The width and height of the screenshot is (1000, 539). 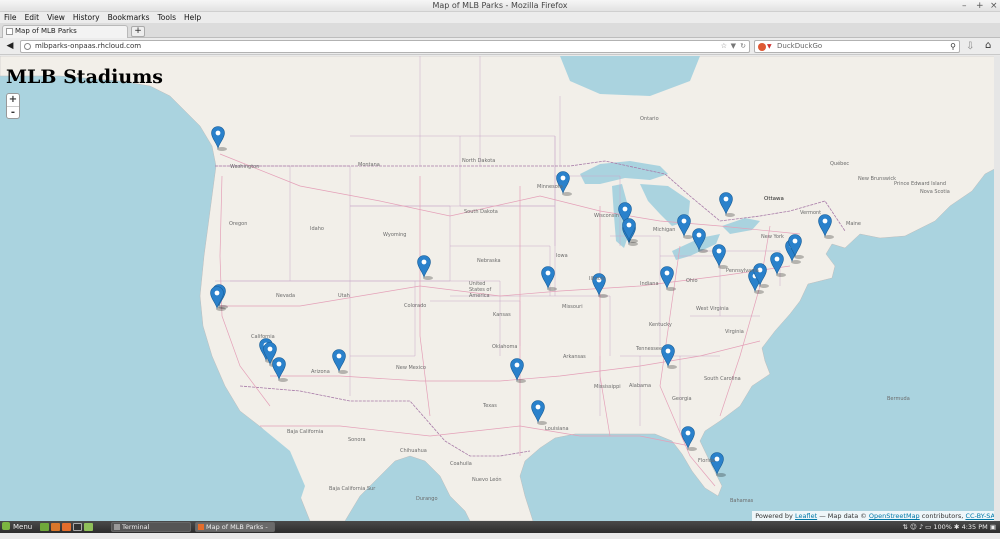 What do you see at coordinates (975, 527) in the screenshot?
I see `clock: 4:35 PM` at bounding box center [975, 527].